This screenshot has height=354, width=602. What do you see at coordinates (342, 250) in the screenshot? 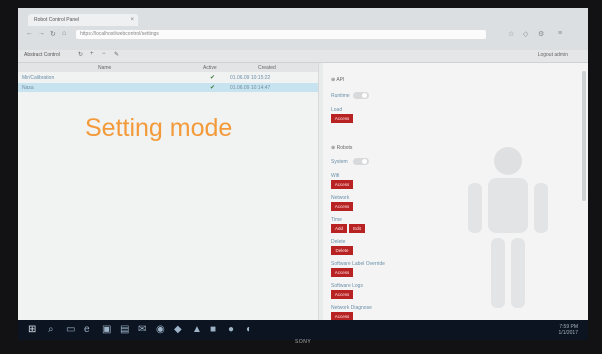
I see `delete-button: Delete` at bounding box center [342, 250].